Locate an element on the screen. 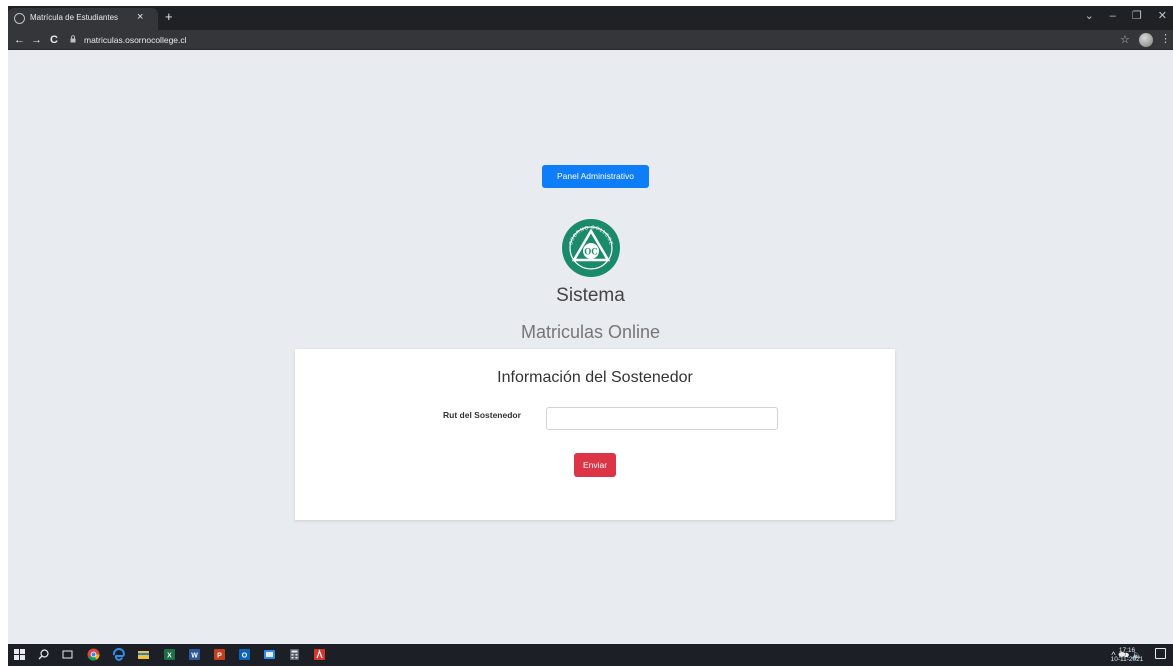  browser-toolbar: ← → C matriculas.osornocollege.cl ☆ ⋮ is located at coordinates (590, 40).